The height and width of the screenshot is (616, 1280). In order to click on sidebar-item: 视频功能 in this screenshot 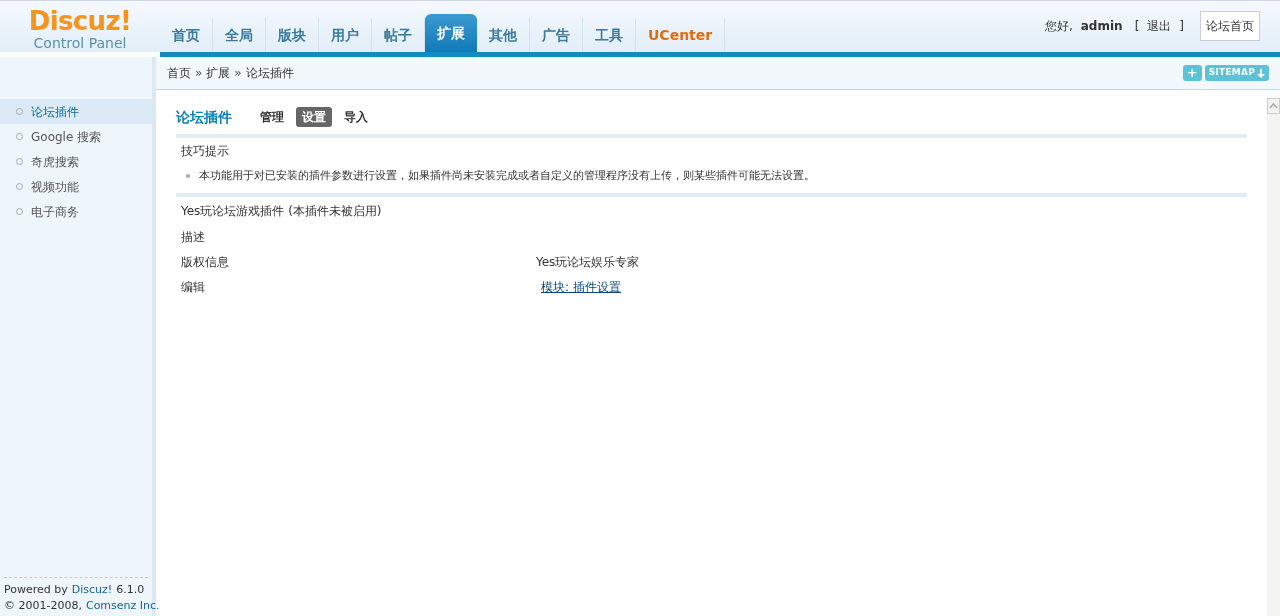, I will do `click(76, 186)`.